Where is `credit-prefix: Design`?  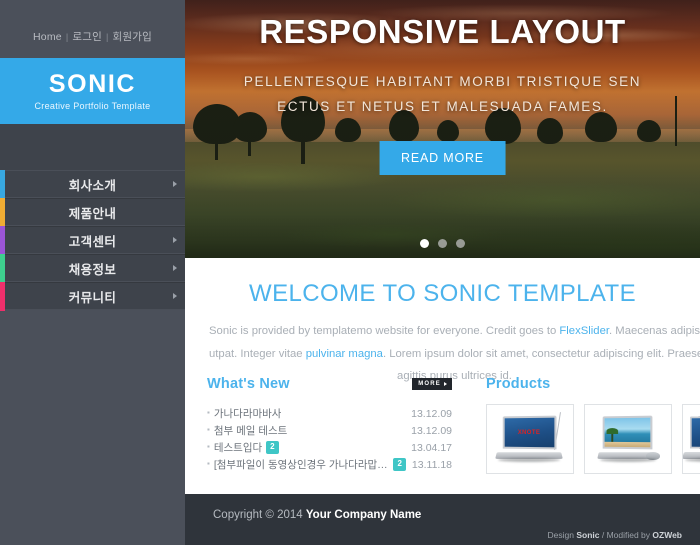
credit-prefix: Design is located at coordinates (562, 535).